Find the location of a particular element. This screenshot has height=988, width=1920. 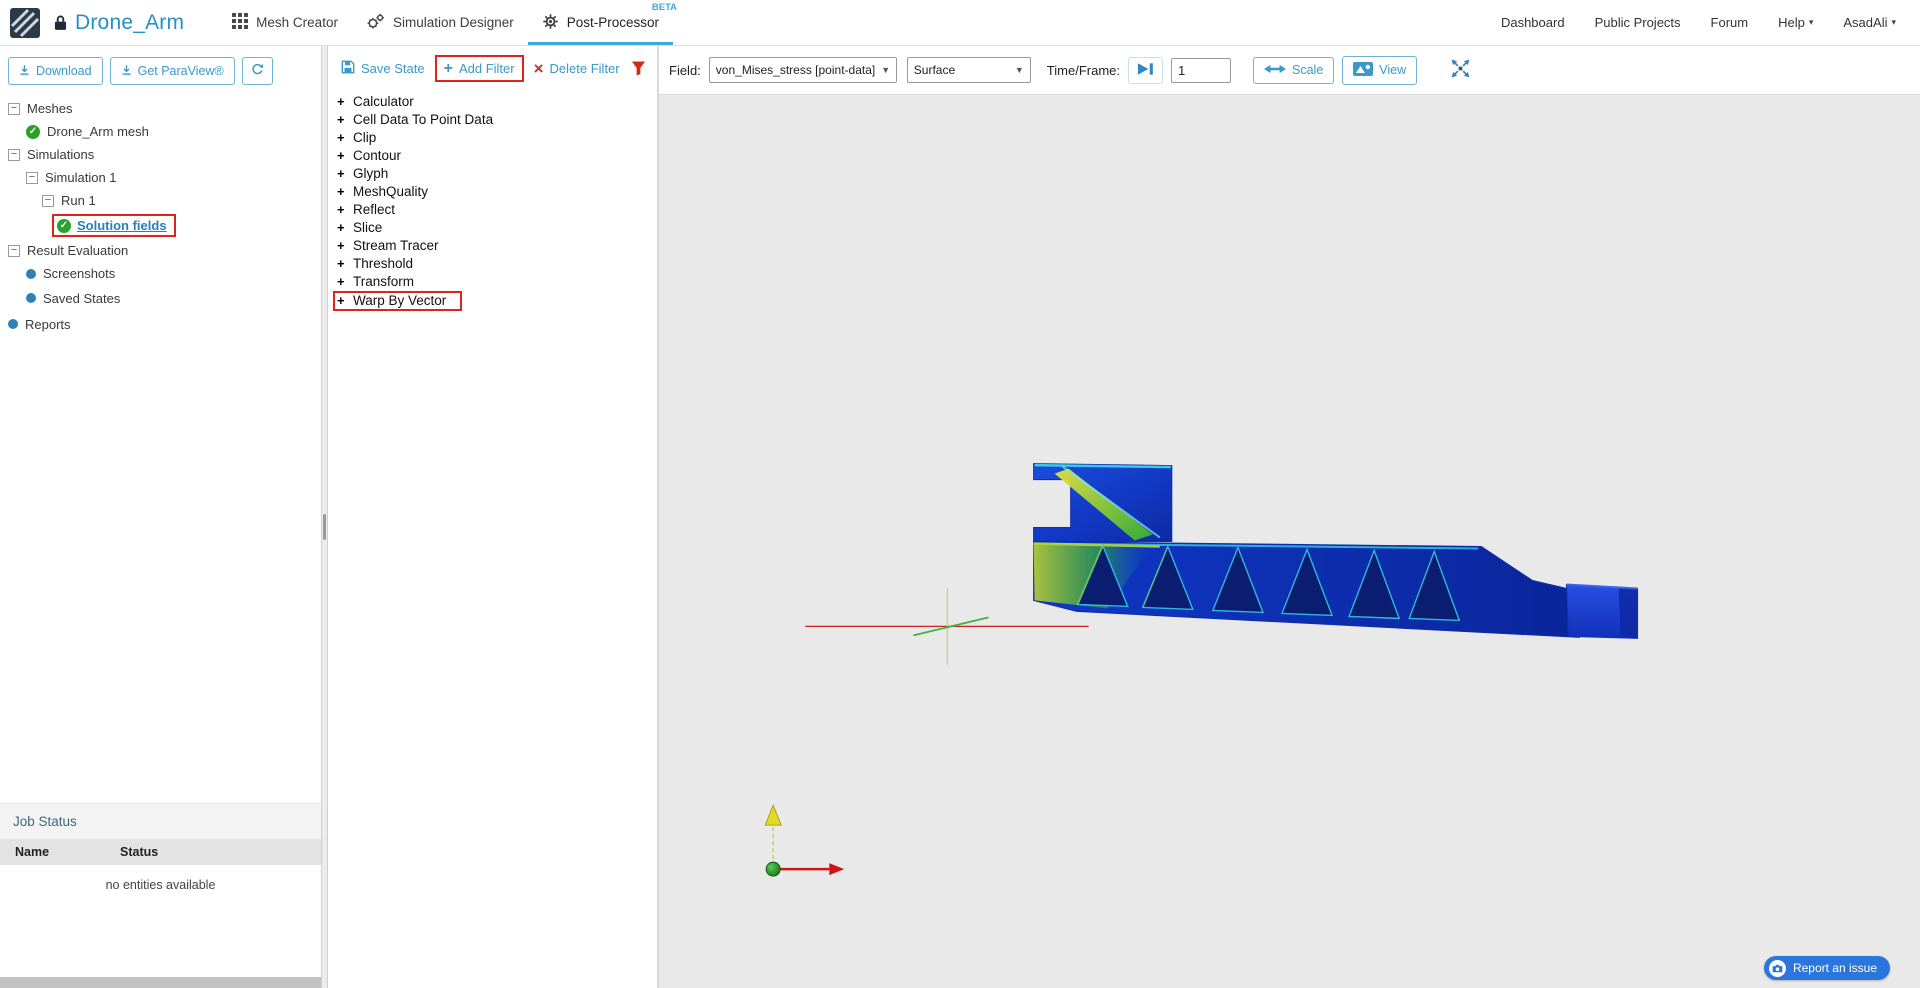

filter-label: Contour is located at coordinates (377, 155).